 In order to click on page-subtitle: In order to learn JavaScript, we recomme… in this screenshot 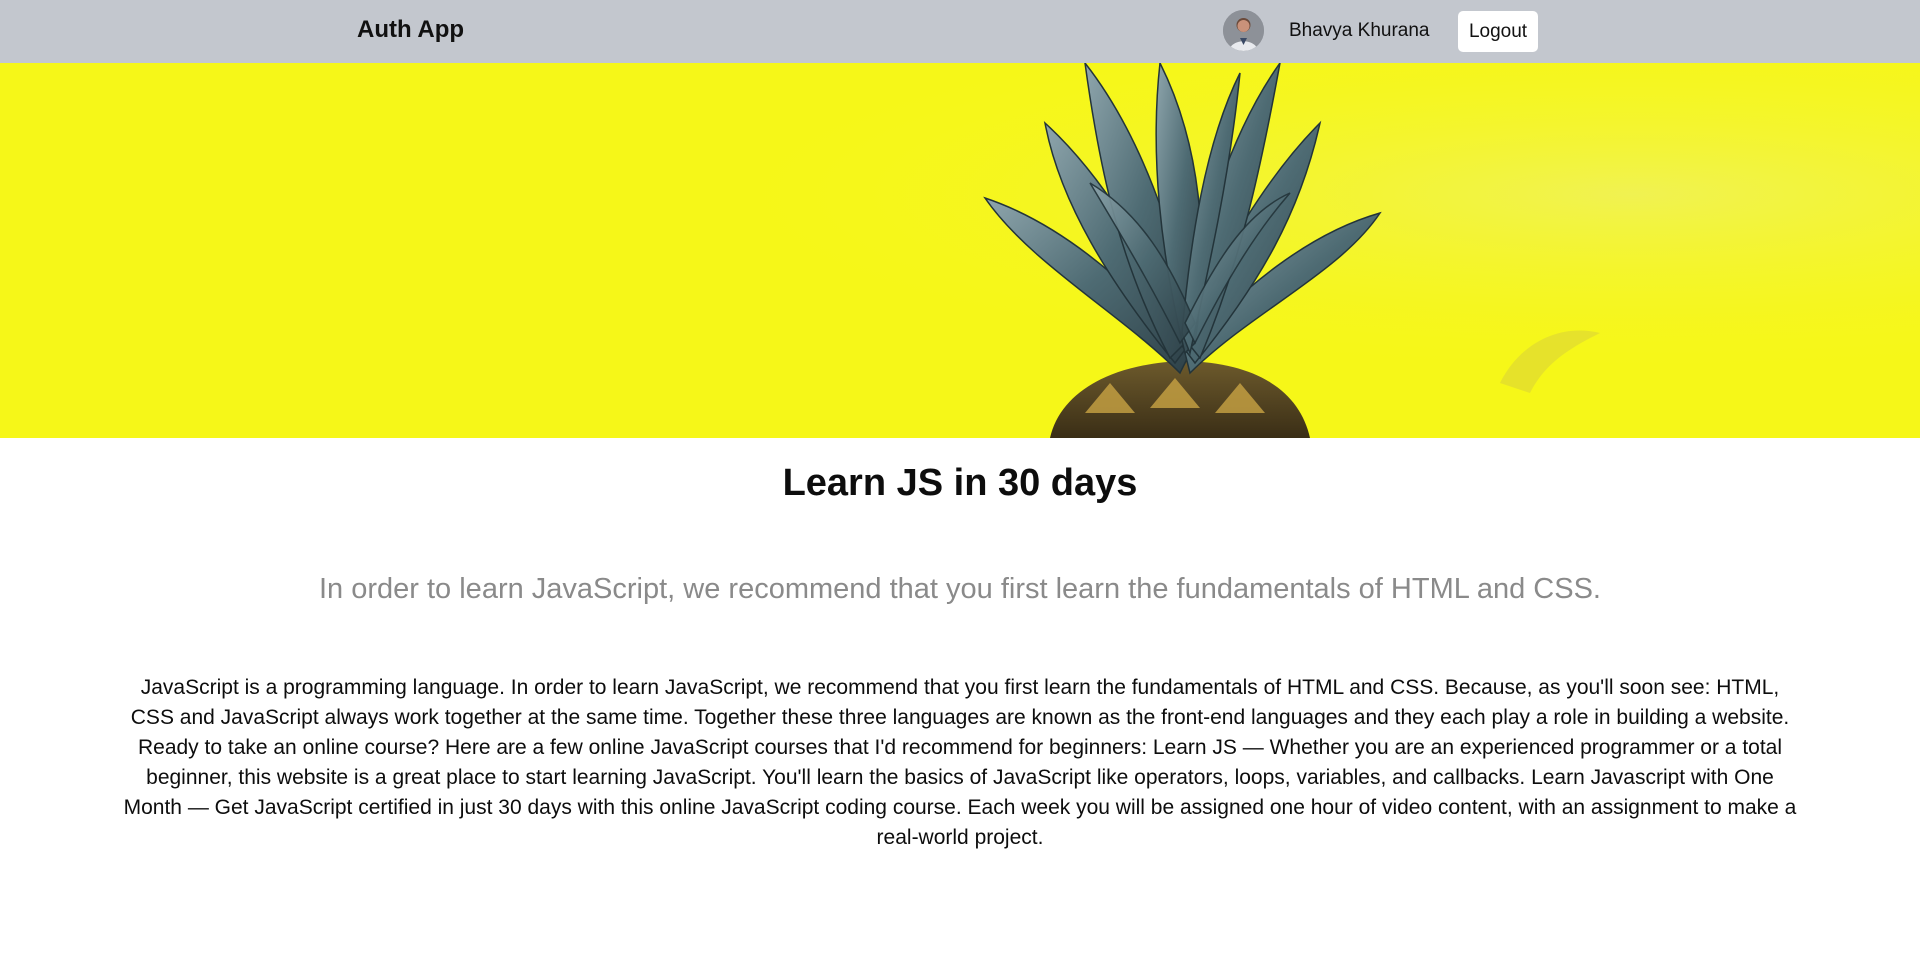, I will do `click(960, 589)`.